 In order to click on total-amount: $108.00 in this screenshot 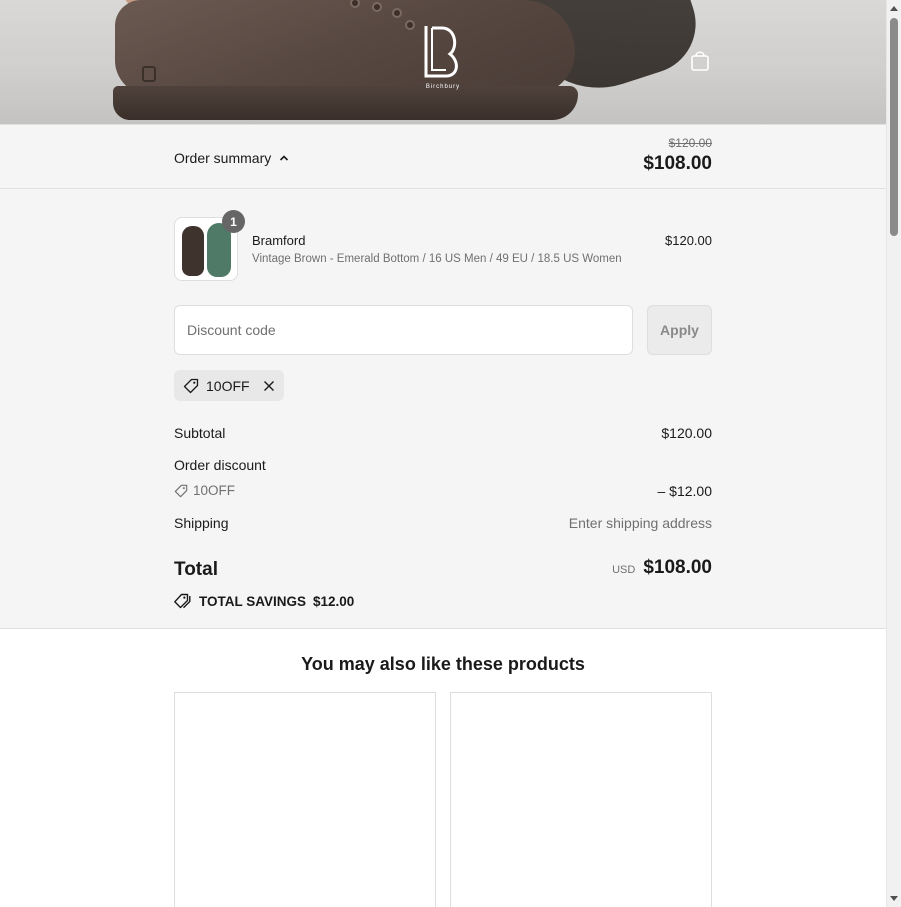, I will do `click(677, 567)`.